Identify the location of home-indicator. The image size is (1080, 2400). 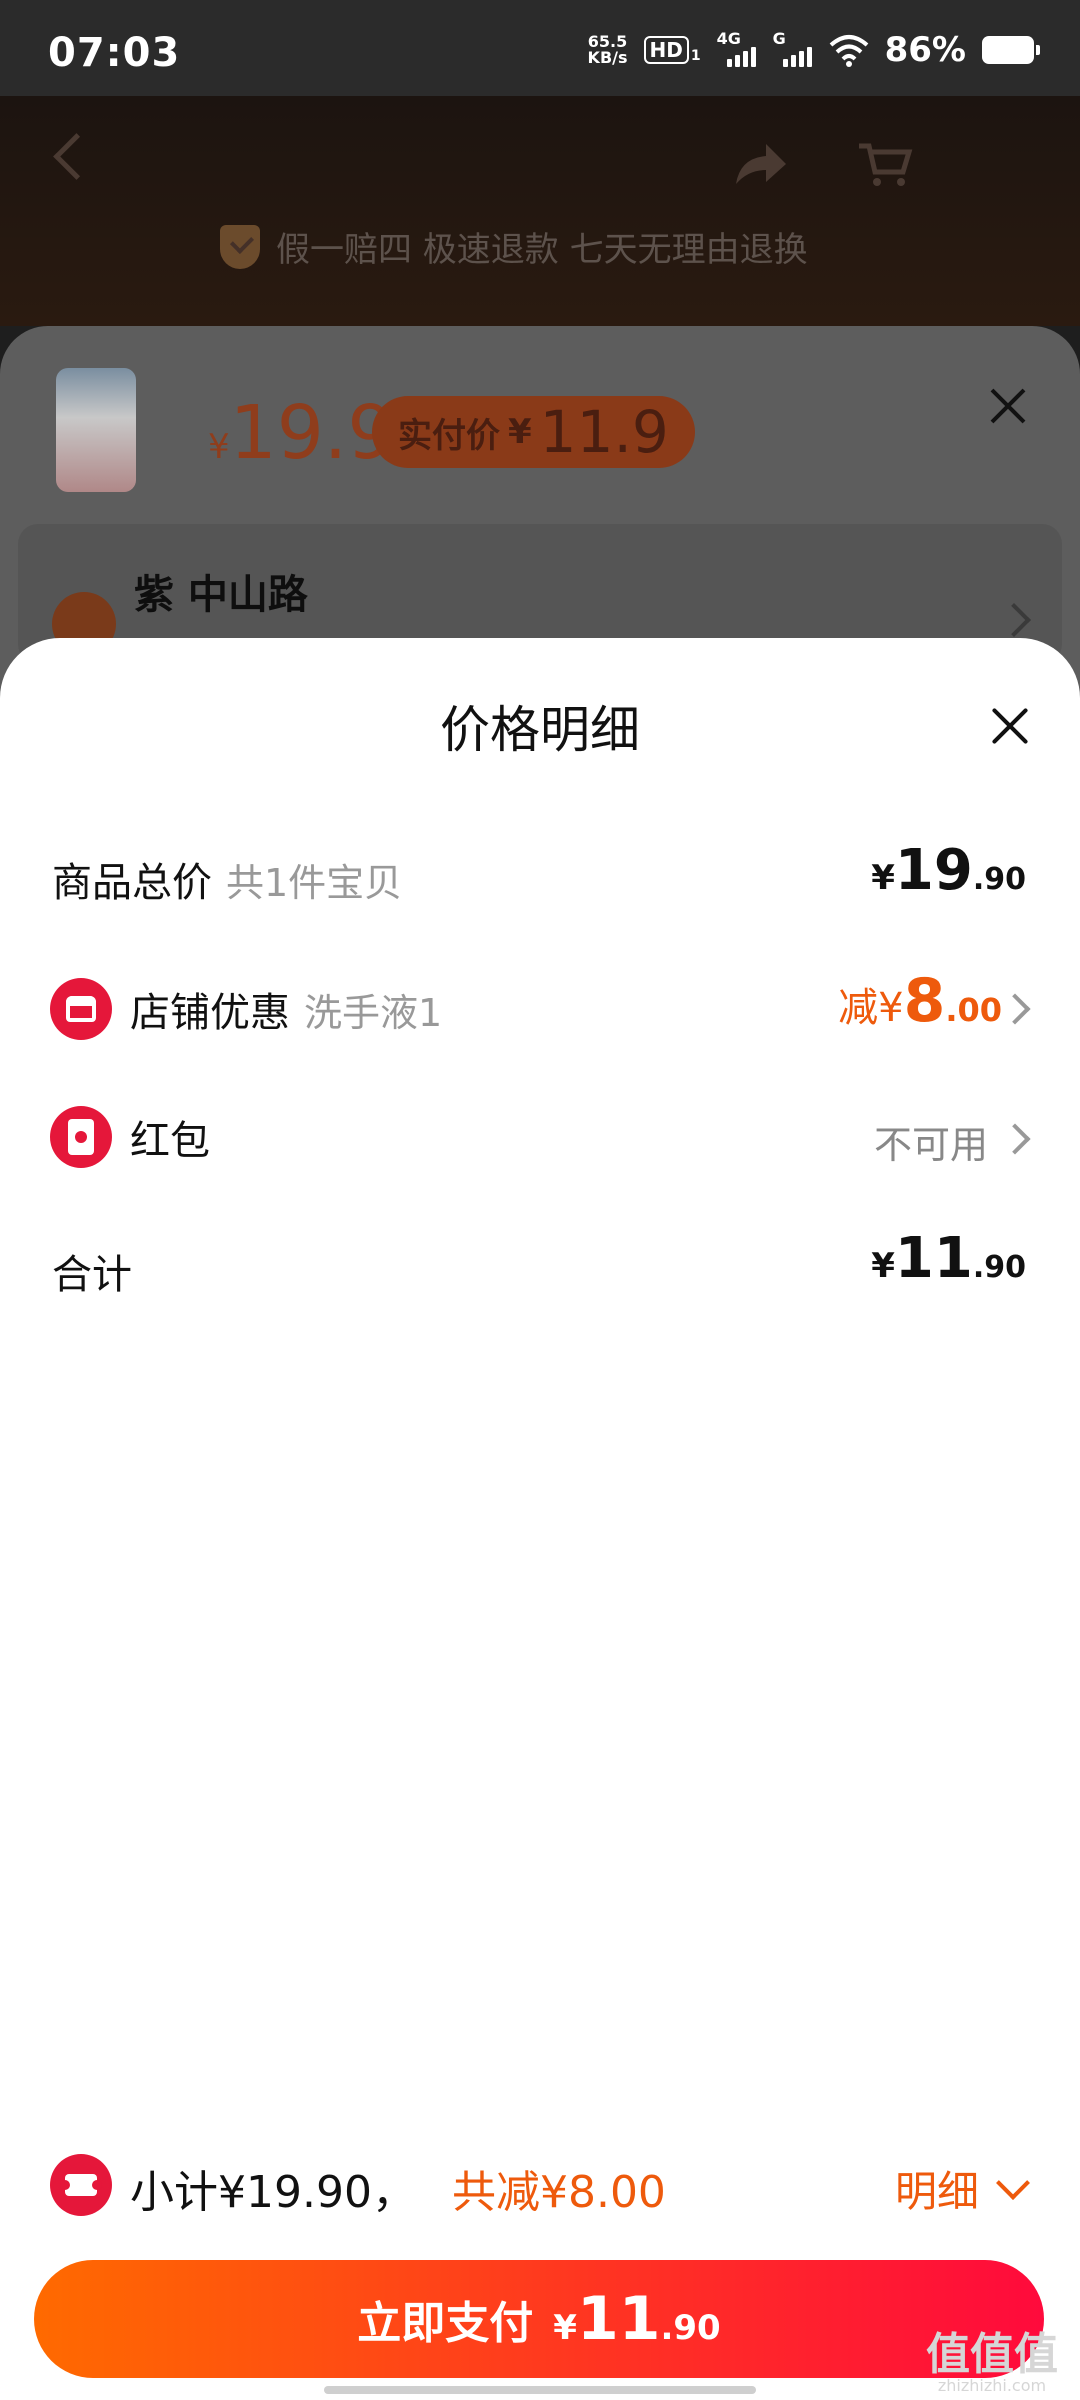
(540, 2390).